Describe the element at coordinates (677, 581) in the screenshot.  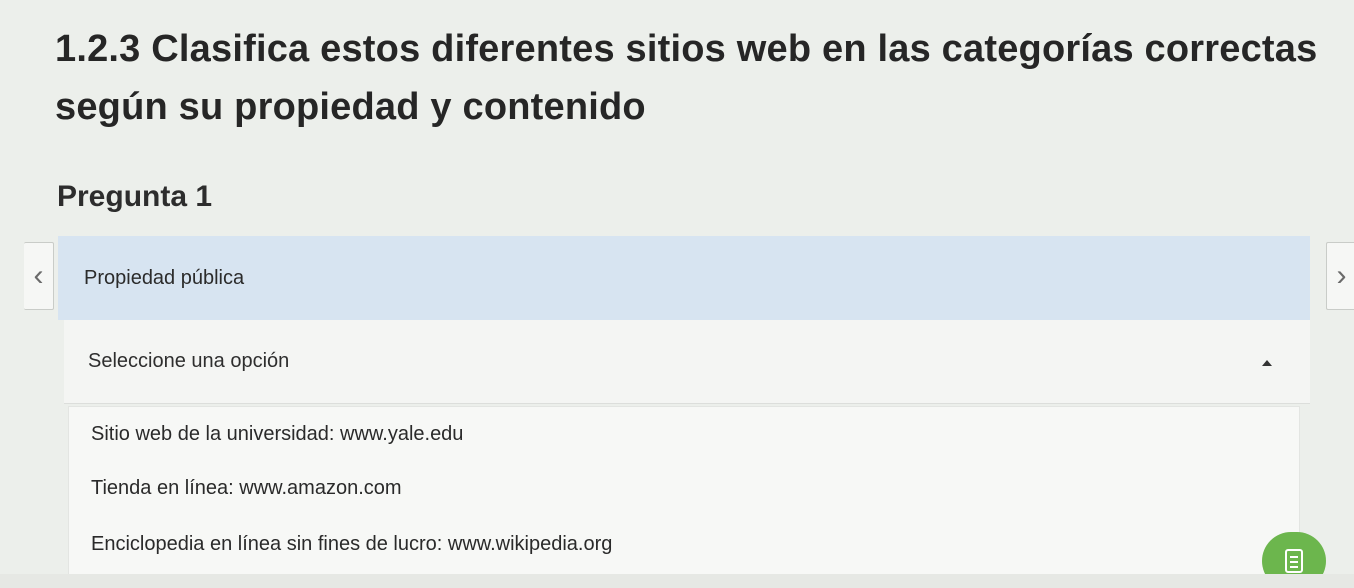
I see `next-question-peek` at that location.